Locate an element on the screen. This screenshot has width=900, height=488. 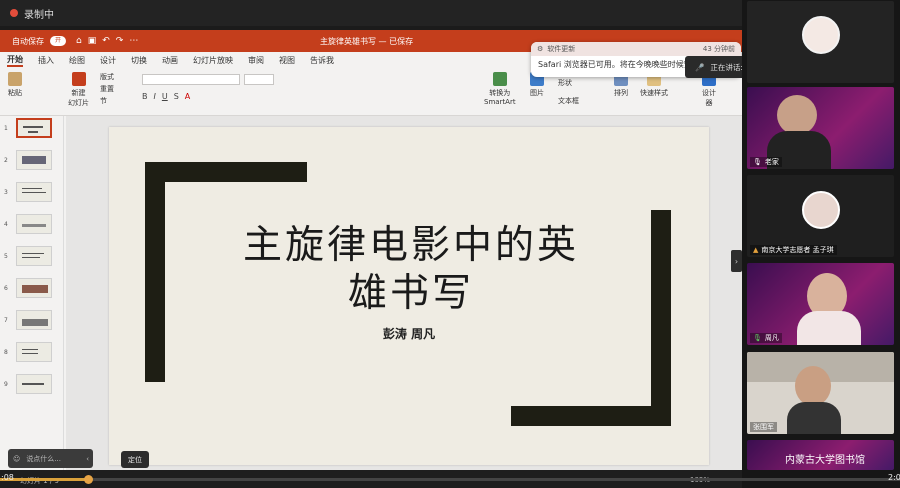
participant-name: 内蒙古大学图书馆 is located at coordinates (825, 460).